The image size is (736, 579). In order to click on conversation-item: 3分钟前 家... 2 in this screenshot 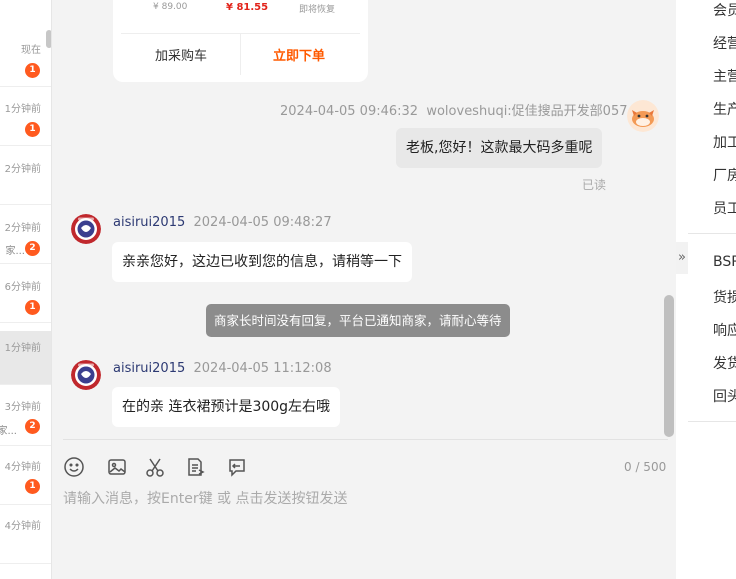, I will do `click(25, 416)`.